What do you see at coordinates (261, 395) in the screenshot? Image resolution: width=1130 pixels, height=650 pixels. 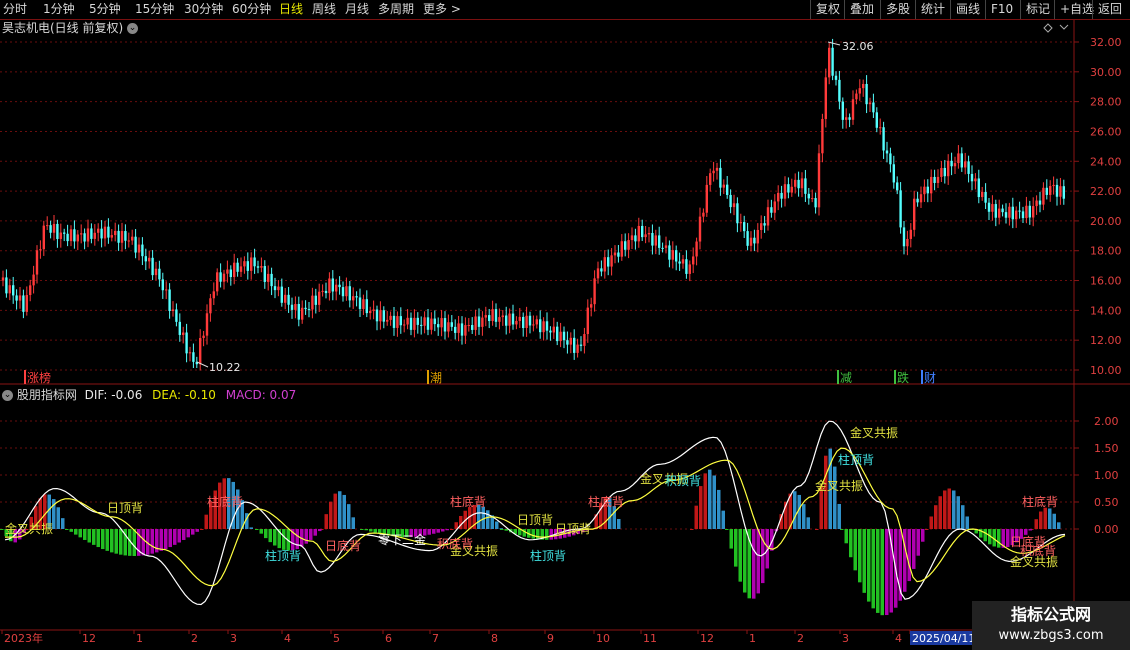 I see `macd-value: MACD: 0.07` at bounding box center [261, 395].